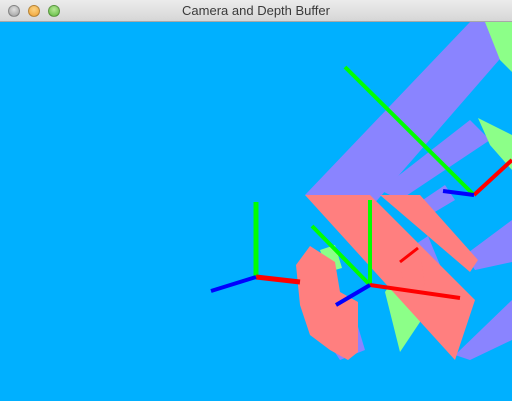 This screenshot has height=401, width=512. I want to click on window-title: Camera and Depth Buffer, so click(256, 10).